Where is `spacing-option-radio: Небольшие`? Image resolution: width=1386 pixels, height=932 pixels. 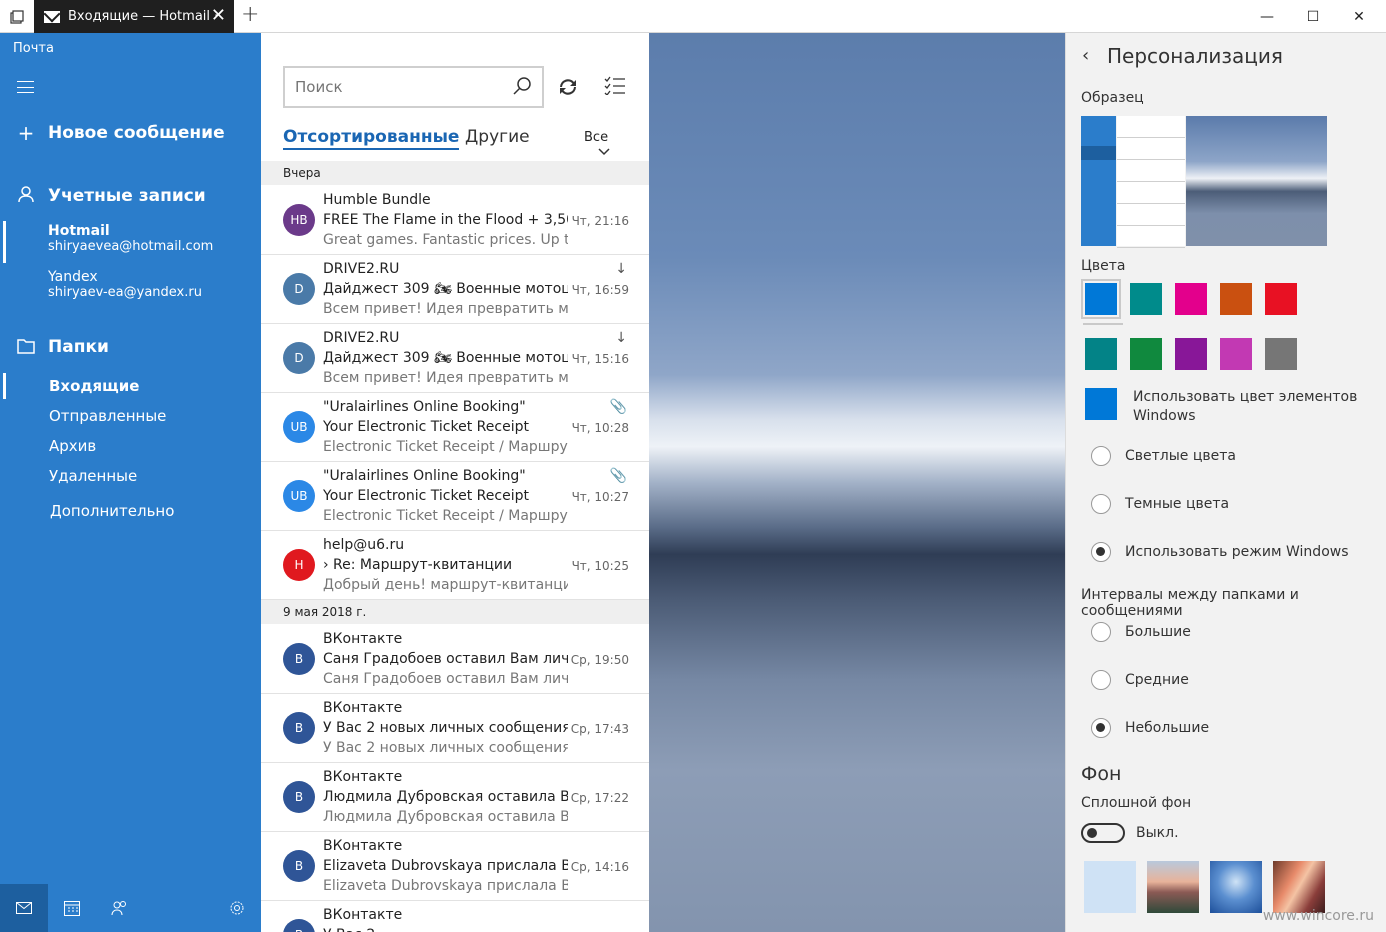
spacing-option-radio: Небольшие is located at coordinates (1150, 728).